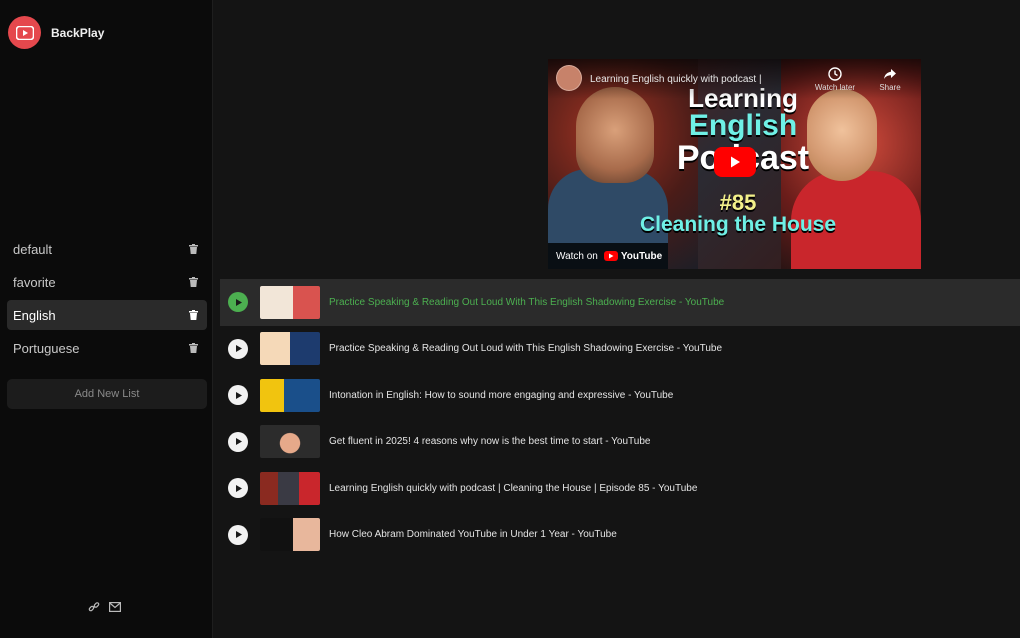  I want to click on add-new-list-button: Add New List, so click(107, 394).